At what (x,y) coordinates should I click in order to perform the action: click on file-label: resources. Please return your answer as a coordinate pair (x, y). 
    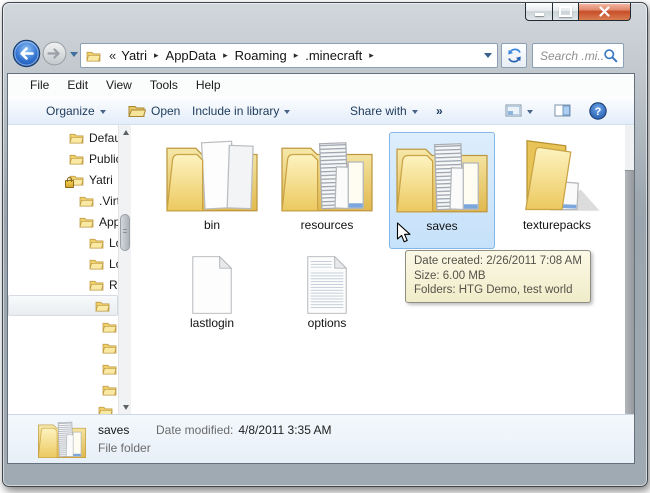
    Looking at the image, I should click on (327, 225).